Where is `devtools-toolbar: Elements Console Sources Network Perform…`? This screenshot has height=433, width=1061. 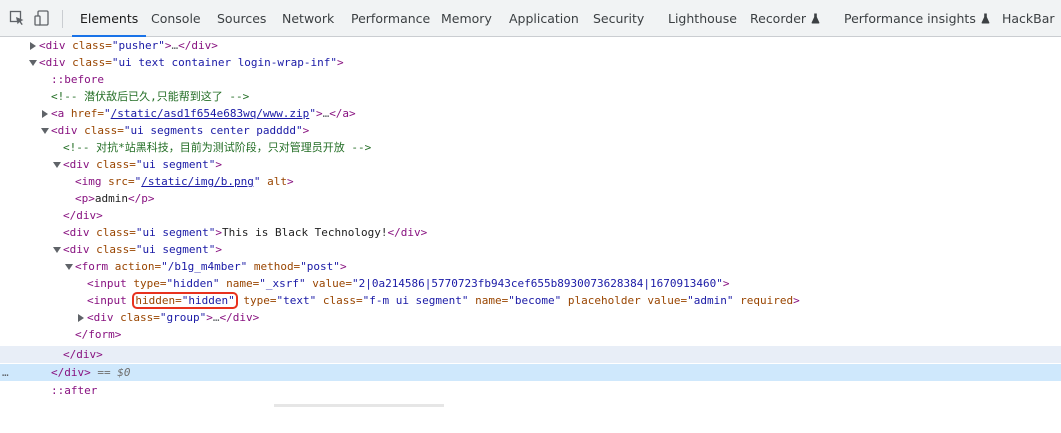
devtools-toolbar: Elements Console Sources Network Perform… is located at coordinates (530, 18).